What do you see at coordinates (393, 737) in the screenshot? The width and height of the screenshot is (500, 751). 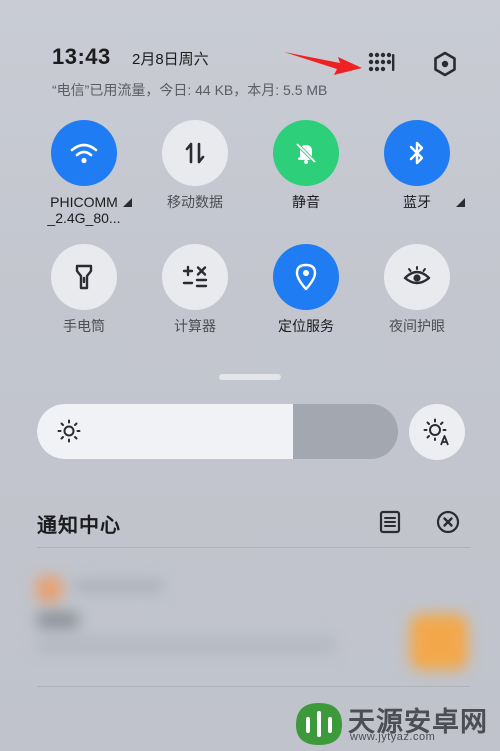 I see `watermark-url: www.jytyaz.com` at bounding box center [393, 737].